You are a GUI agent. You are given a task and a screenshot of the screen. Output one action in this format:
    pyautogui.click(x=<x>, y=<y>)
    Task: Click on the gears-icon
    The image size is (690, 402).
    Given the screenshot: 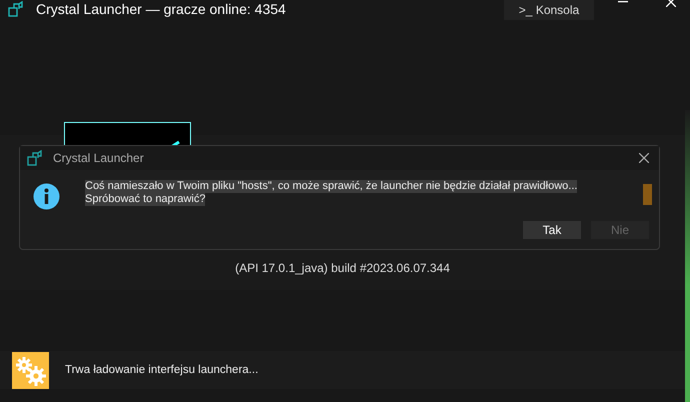 What is the action you would take?
    pyautogui.click(x=30, y=370)
    